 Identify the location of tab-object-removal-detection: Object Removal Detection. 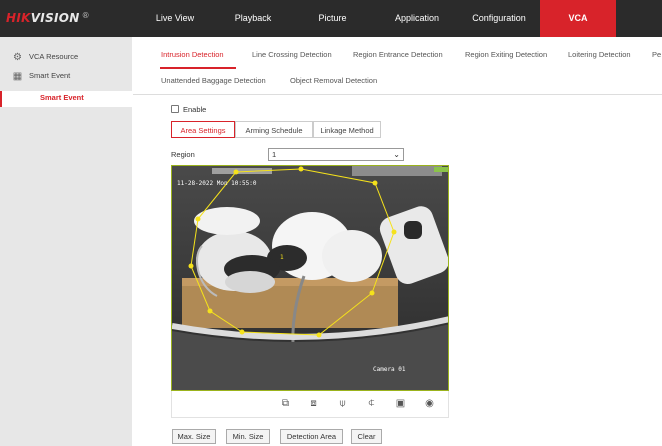
(333, 80).